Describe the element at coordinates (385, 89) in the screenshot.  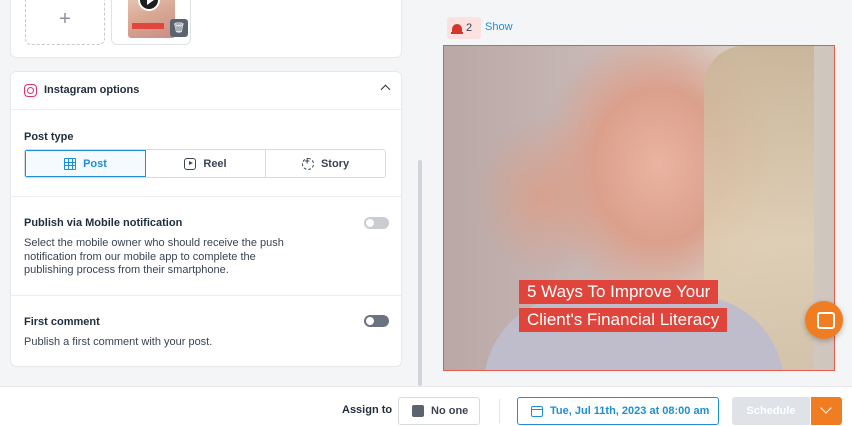
I see `chevron-up-icon` at that location.